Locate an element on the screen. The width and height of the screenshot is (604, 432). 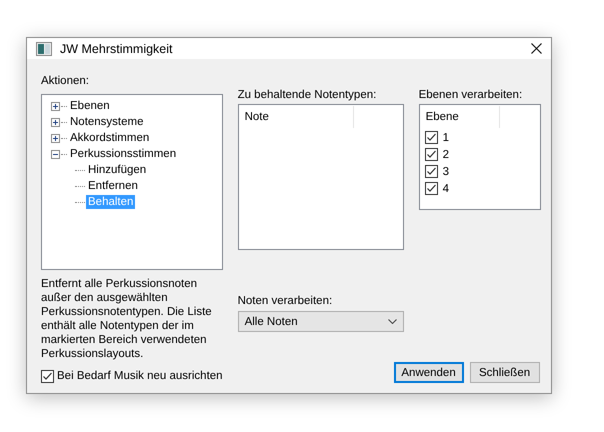
description-text: Entfernt alle Perkussionsnoten außer den ausgewählten Perkussionsnotentypen. Die Liste enthält alle Notentypen der im markierten Bereich verwendeten Perkussionslayouts. is located at coordinates (127, 319).